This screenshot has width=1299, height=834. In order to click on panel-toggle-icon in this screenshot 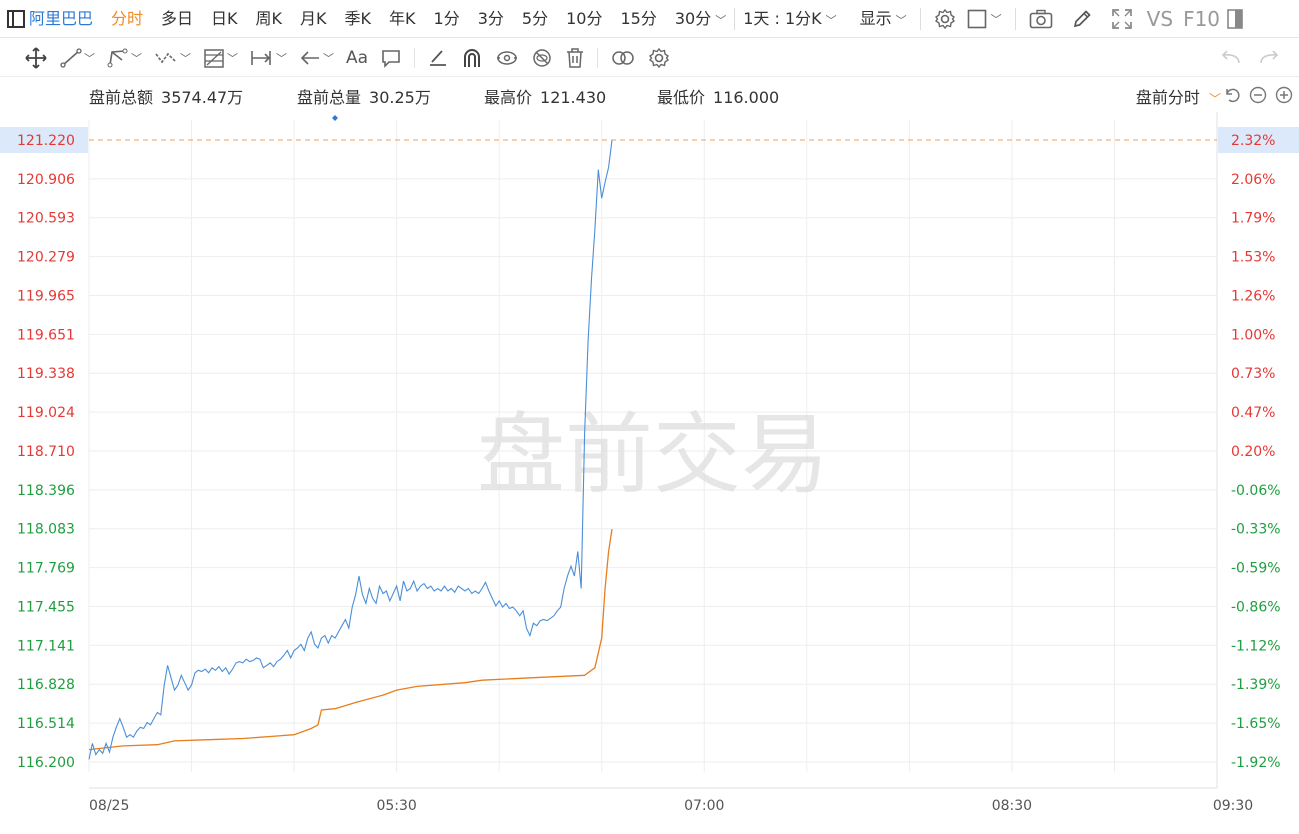, I will do `click(16, 18)`.